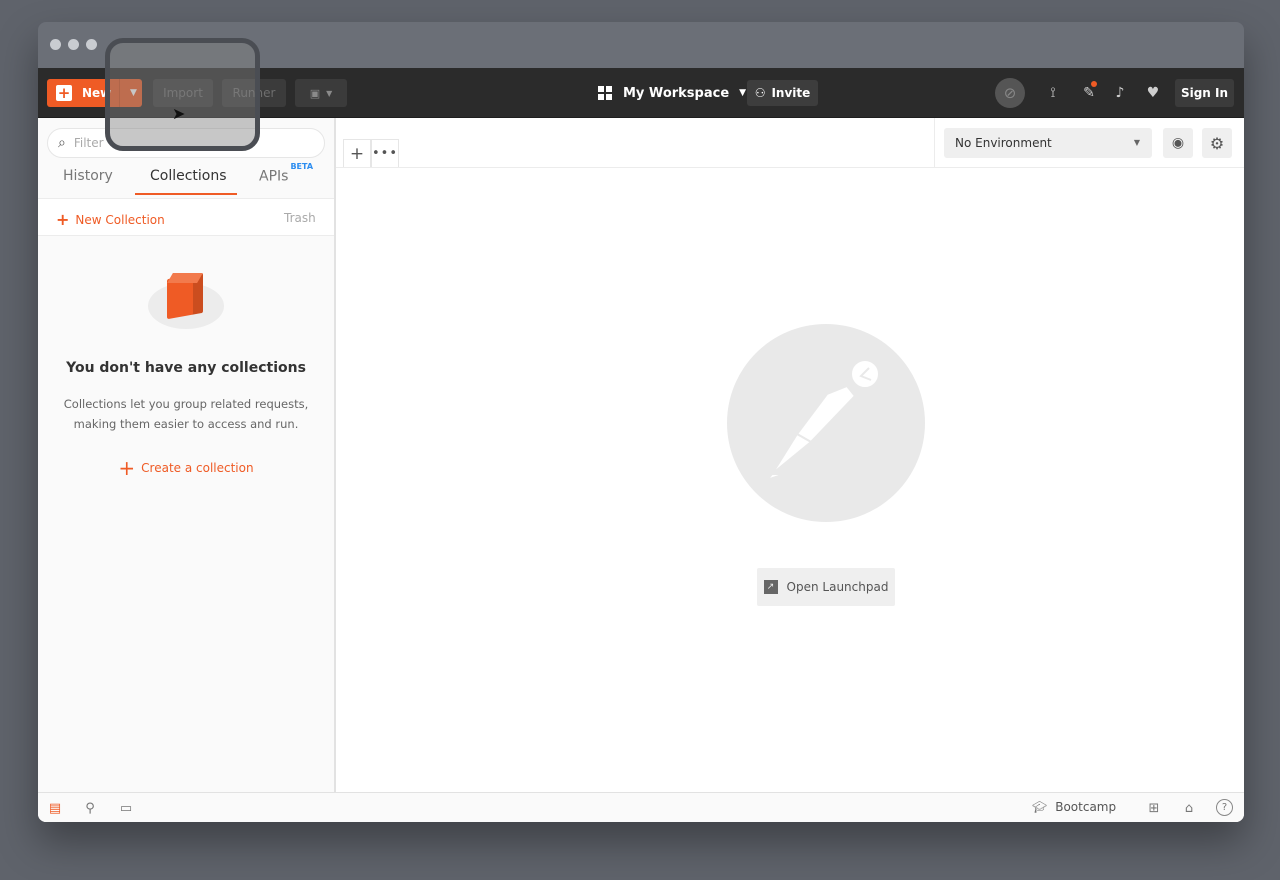 This screenshot has height=880, width=1280. What do you see at coordinates (1204, 93) in the screenshot?
I see `sign-in-button: Sign In` at bounding box center [1204, 93].